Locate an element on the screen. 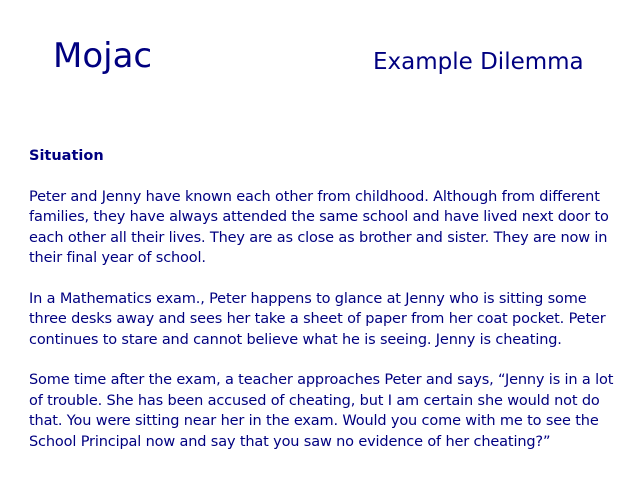 This screenshot has width=640, height=480. page-subtitle: Example Dilemma is located at coordinates (478, 62).